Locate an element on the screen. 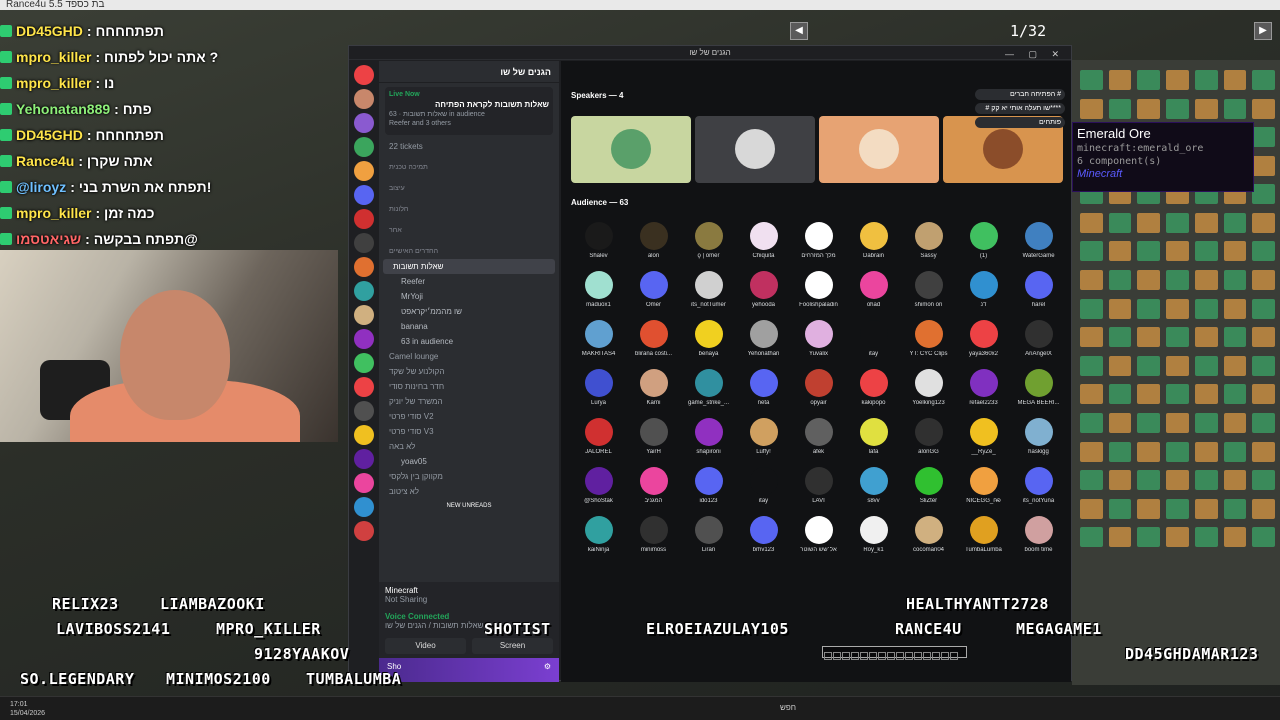 The height and width of the screenshot is (720, 1280). audience-member: refael2233 is located at coordinates (983, 390).